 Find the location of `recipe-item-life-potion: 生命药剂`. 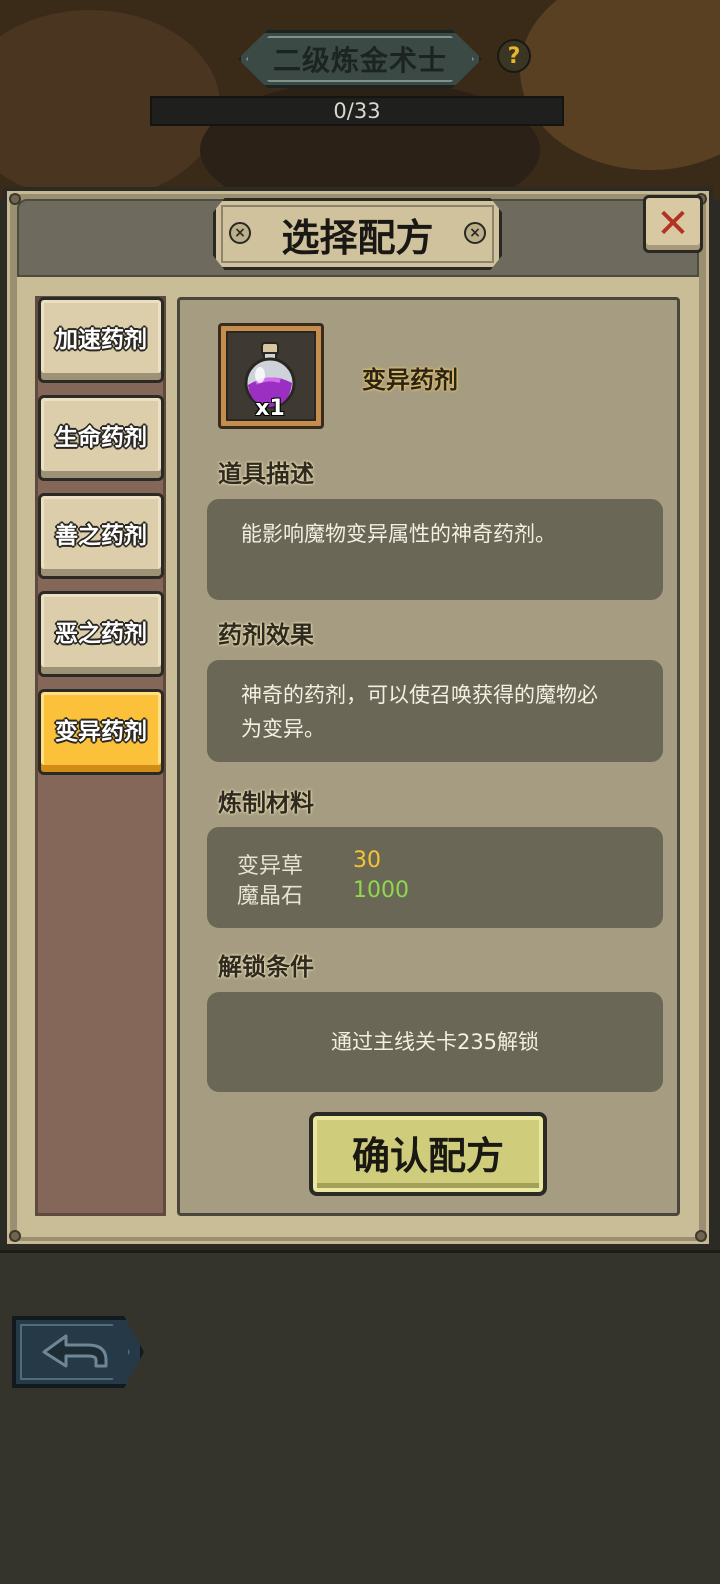

recipe-item-life-potion: 生命药剂 is located at coordinates (101, 438).